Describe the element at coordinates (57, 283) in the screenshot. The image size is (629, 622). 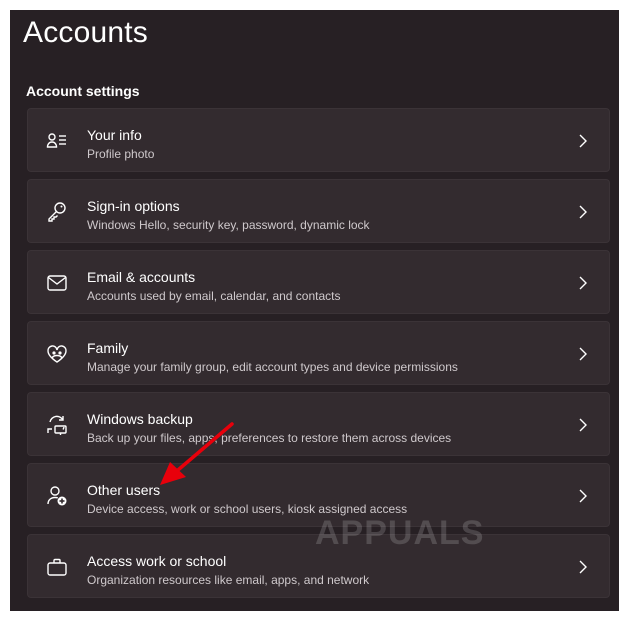
I see `mail-icon` at that location.